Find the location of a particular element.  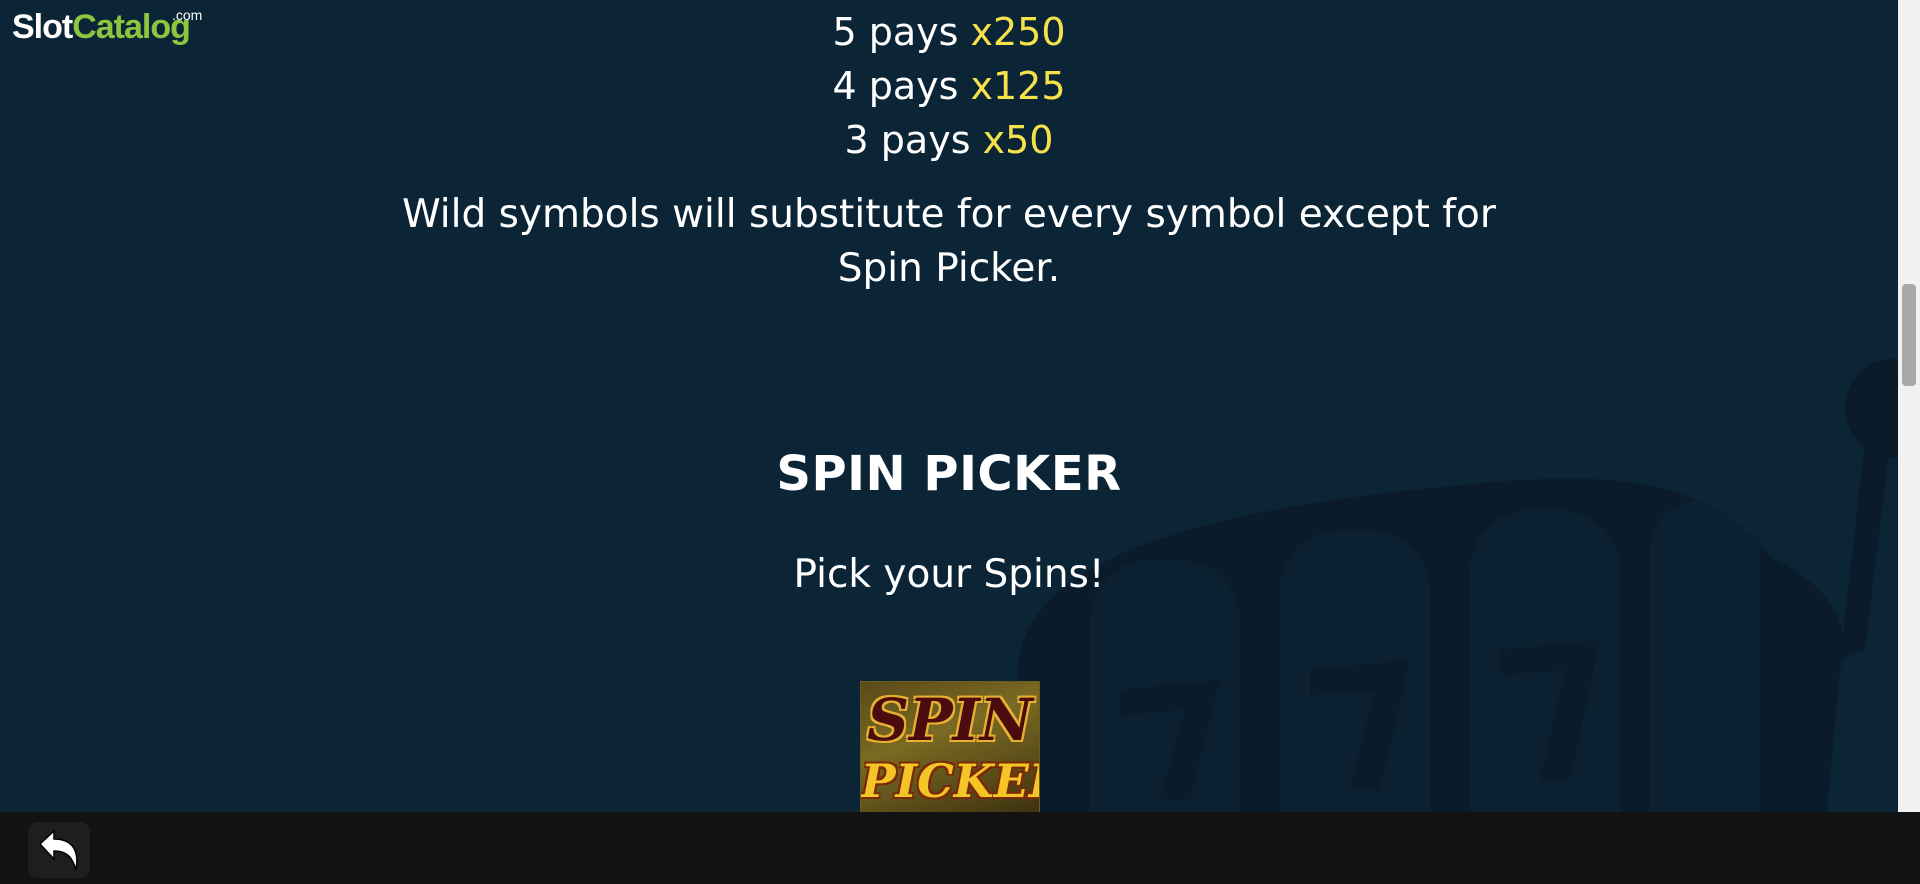

paytable-row: 3 pays x50 is located at coordinates (949, 140).